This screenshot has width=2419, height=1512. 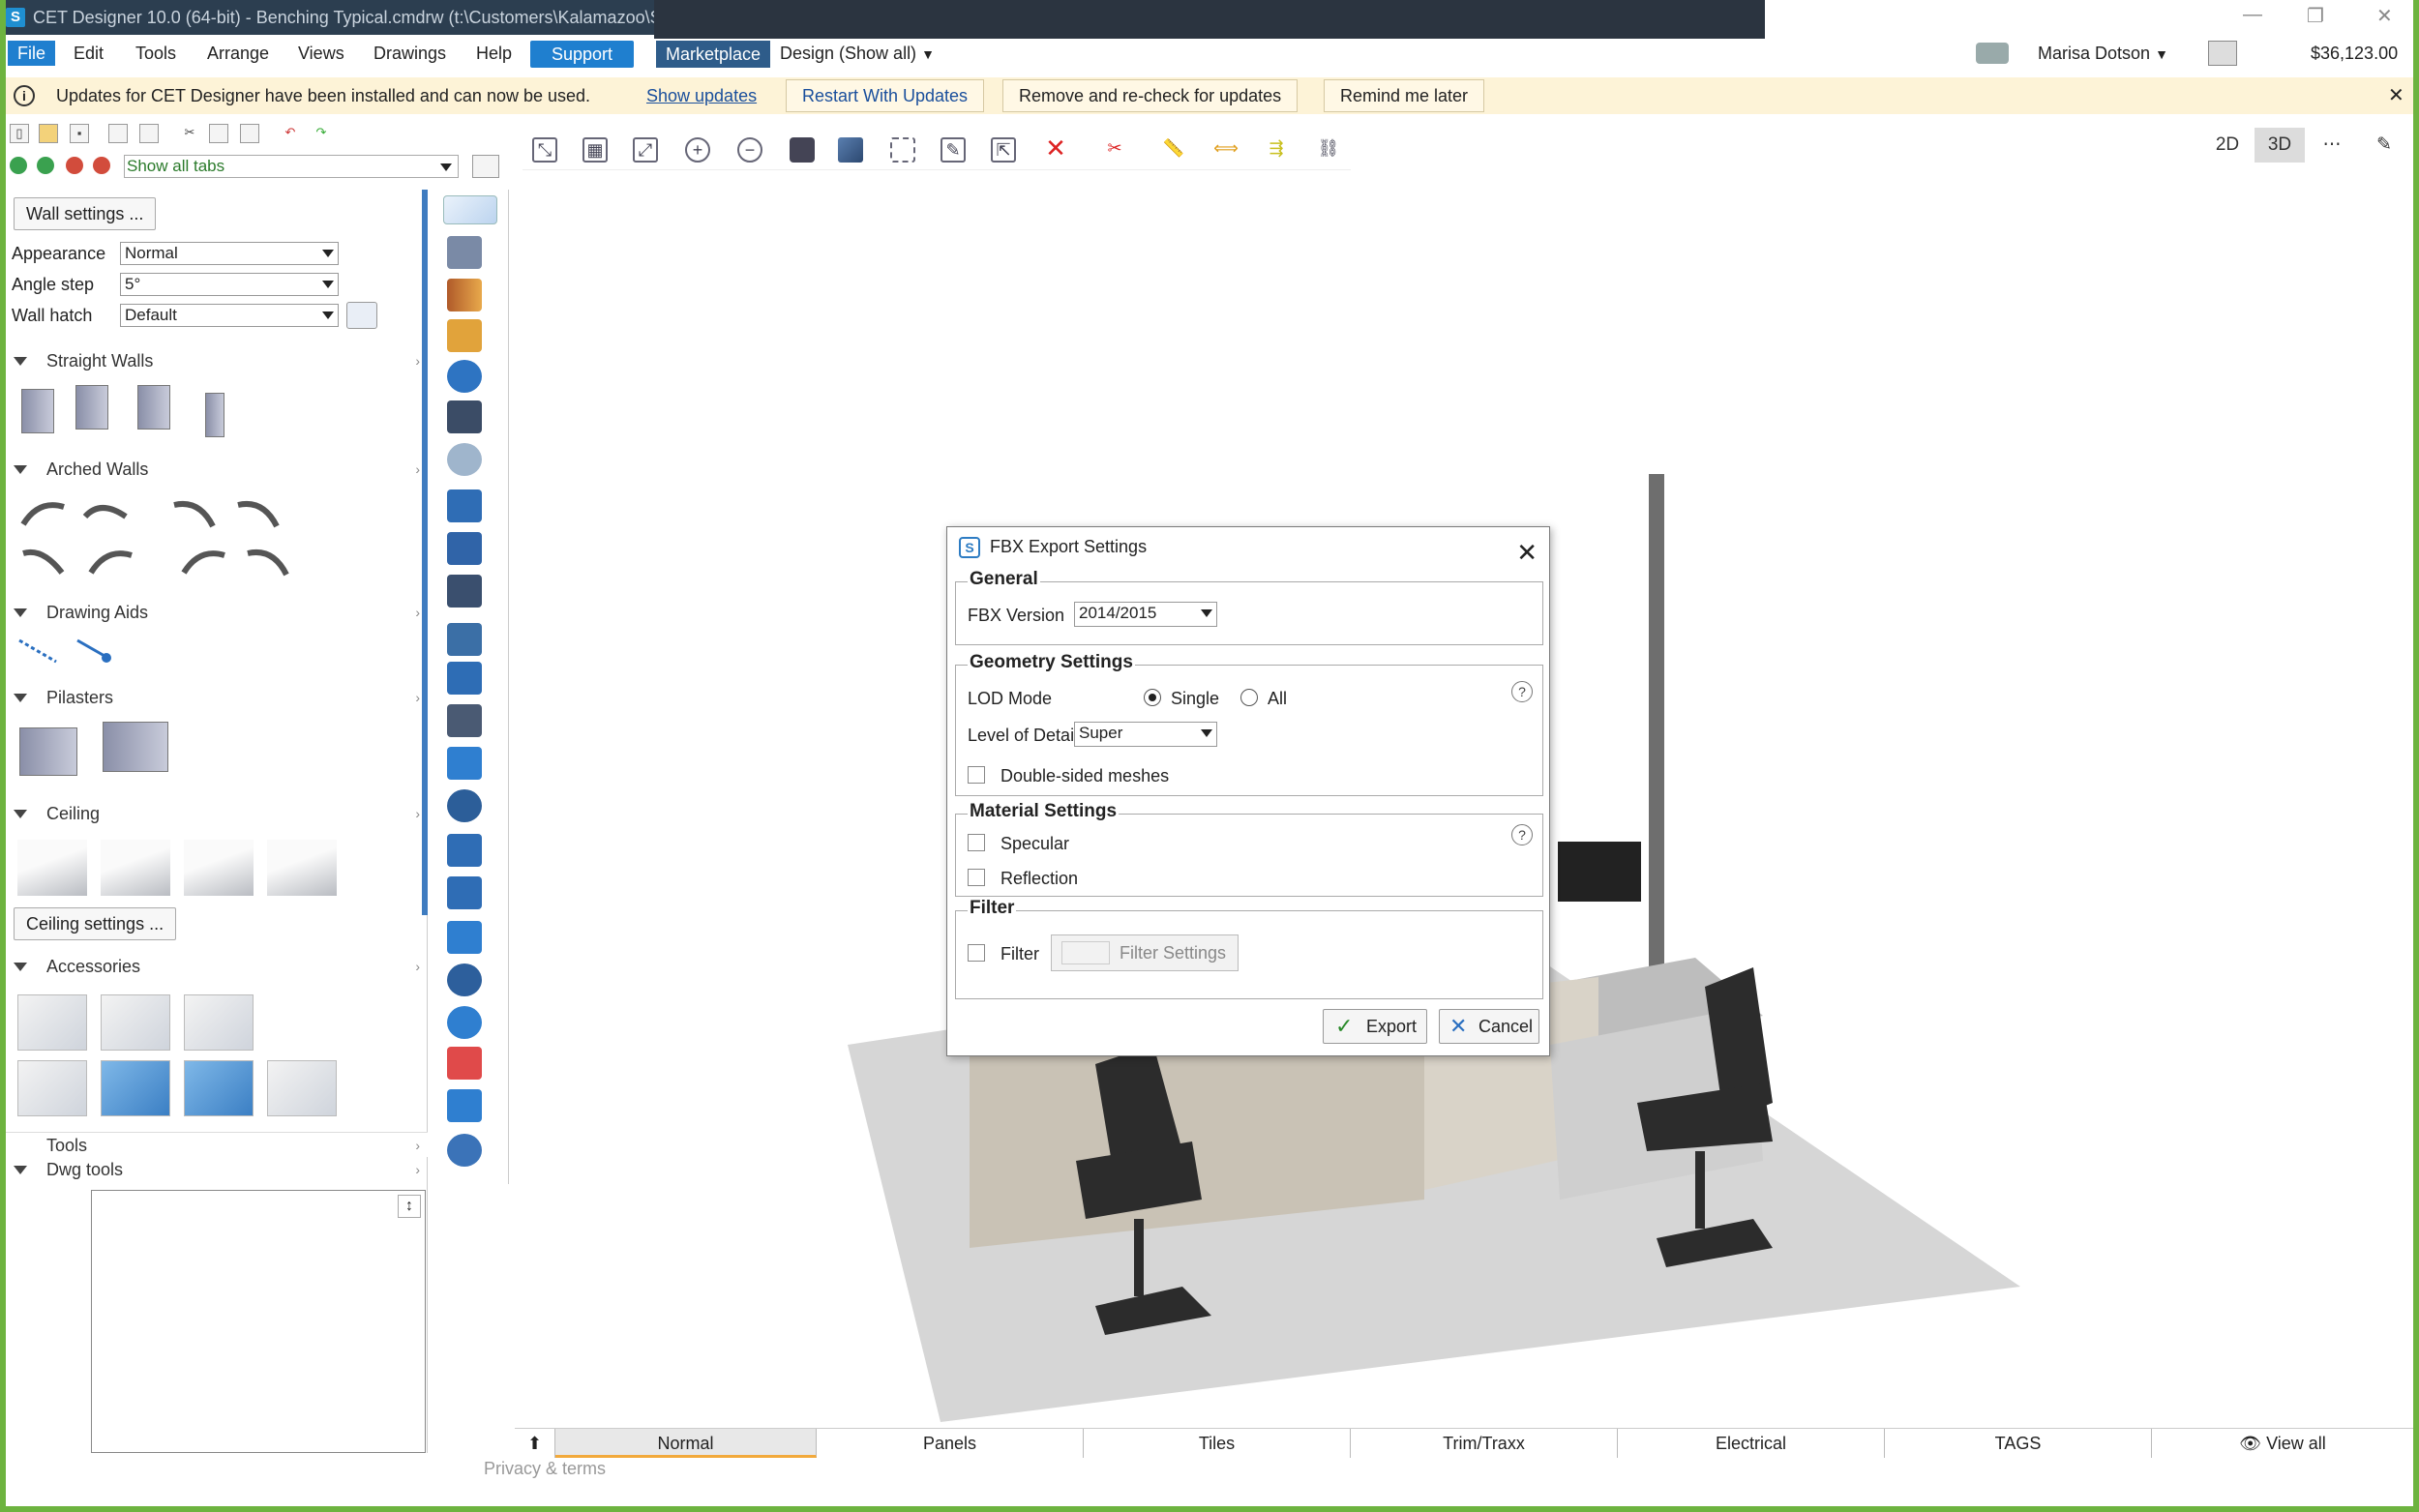 I want to click on tab-trim-traxx: Trim/Traxx, so click(x=1485, y=1444).